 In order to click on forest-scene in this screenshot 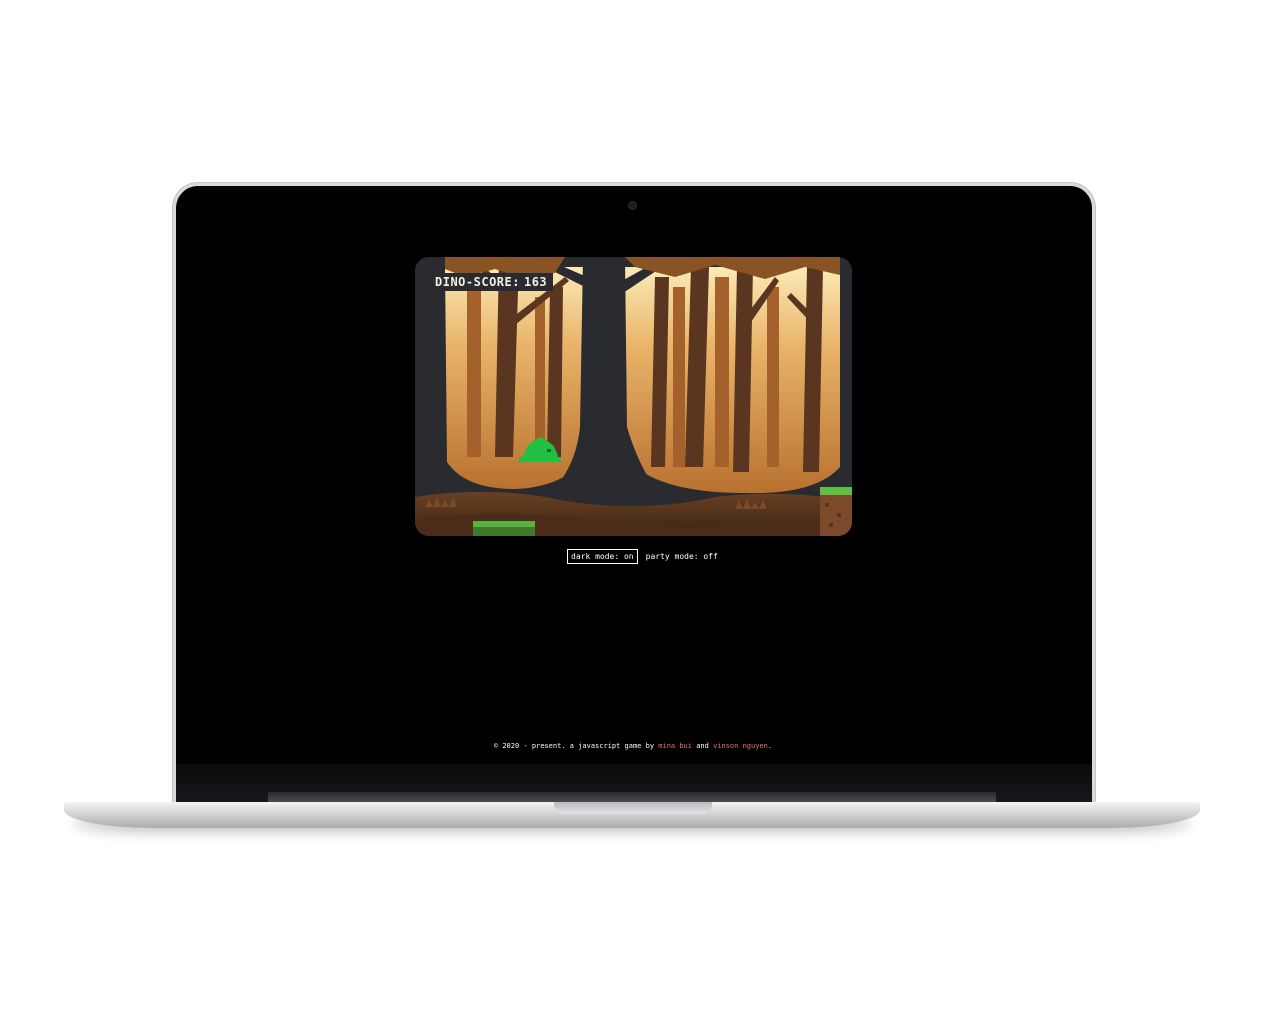, I will do `click(633, 396)`.